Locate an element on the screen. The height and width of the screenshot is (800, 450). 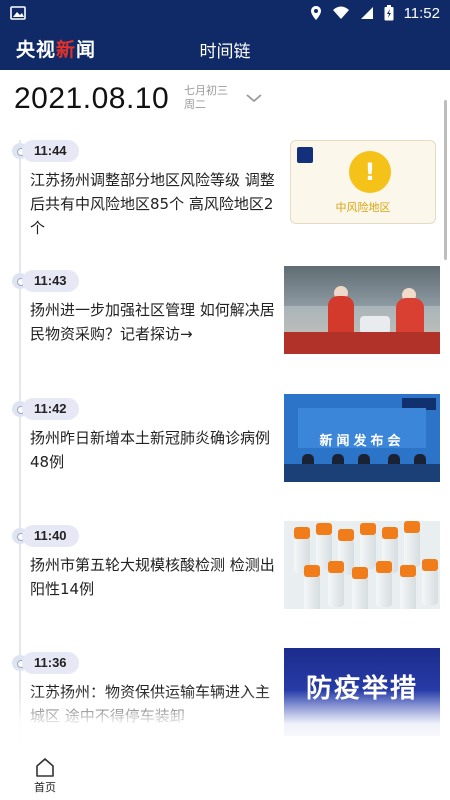
signal-icon is located at coordinates (367, 13).